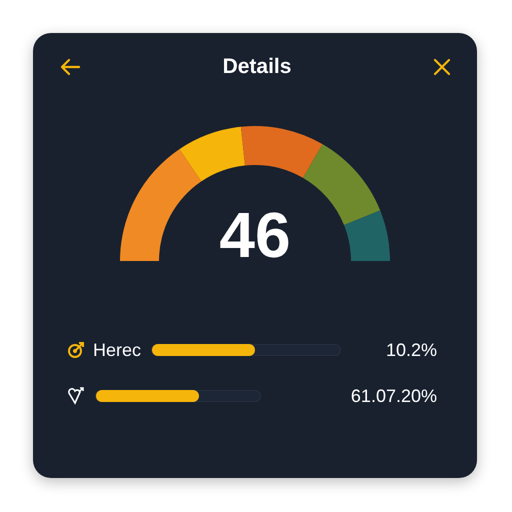 The image size is (512, 512). What do you see at coordinates (393, 396) in the screenshot?
I see `metric-value: 61.07.20%` at bounding box center [393, 396].